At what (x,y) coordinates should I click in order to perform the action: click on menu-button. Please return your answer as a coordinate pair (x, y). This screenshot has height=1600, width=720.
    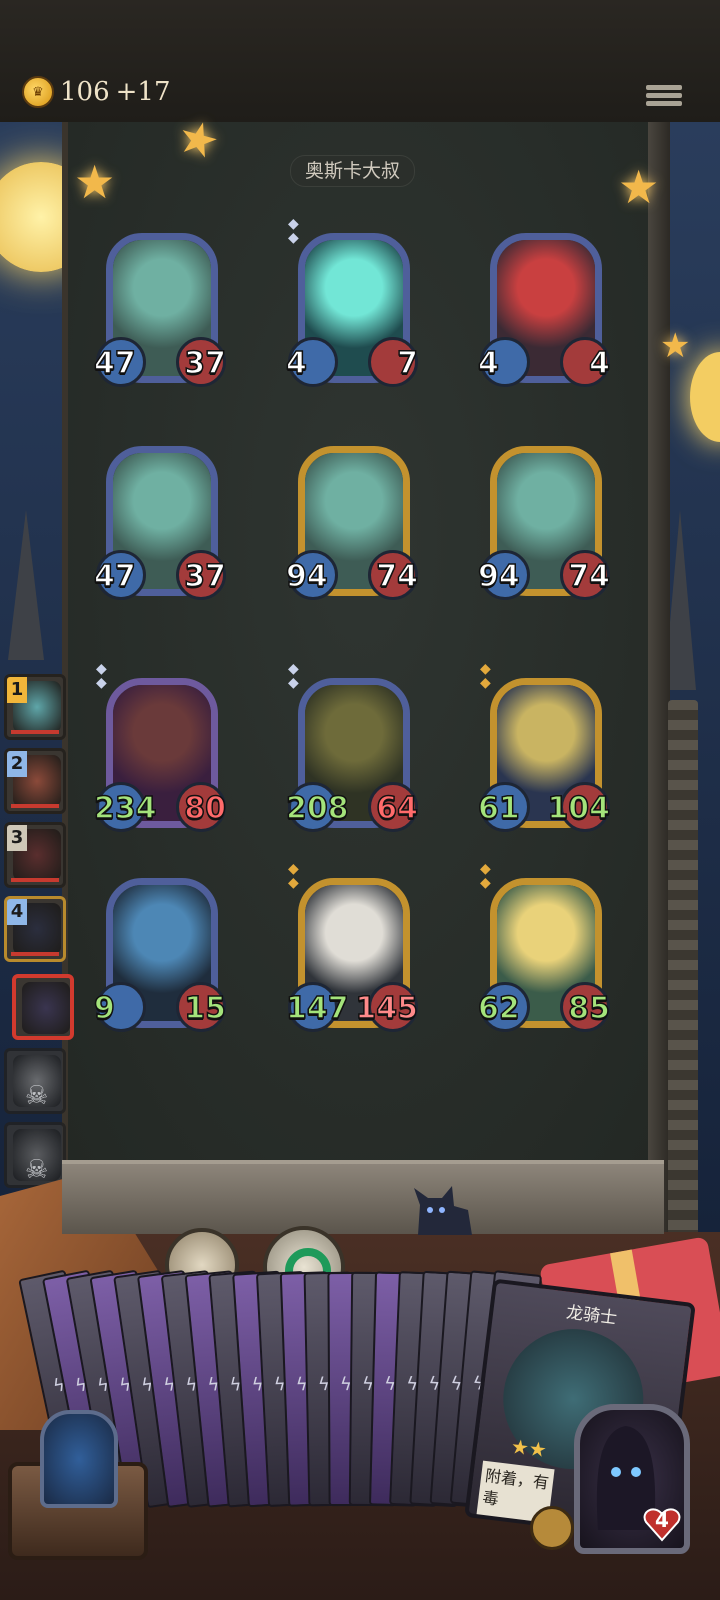
    Looking at the image, I should click on (664, 98).